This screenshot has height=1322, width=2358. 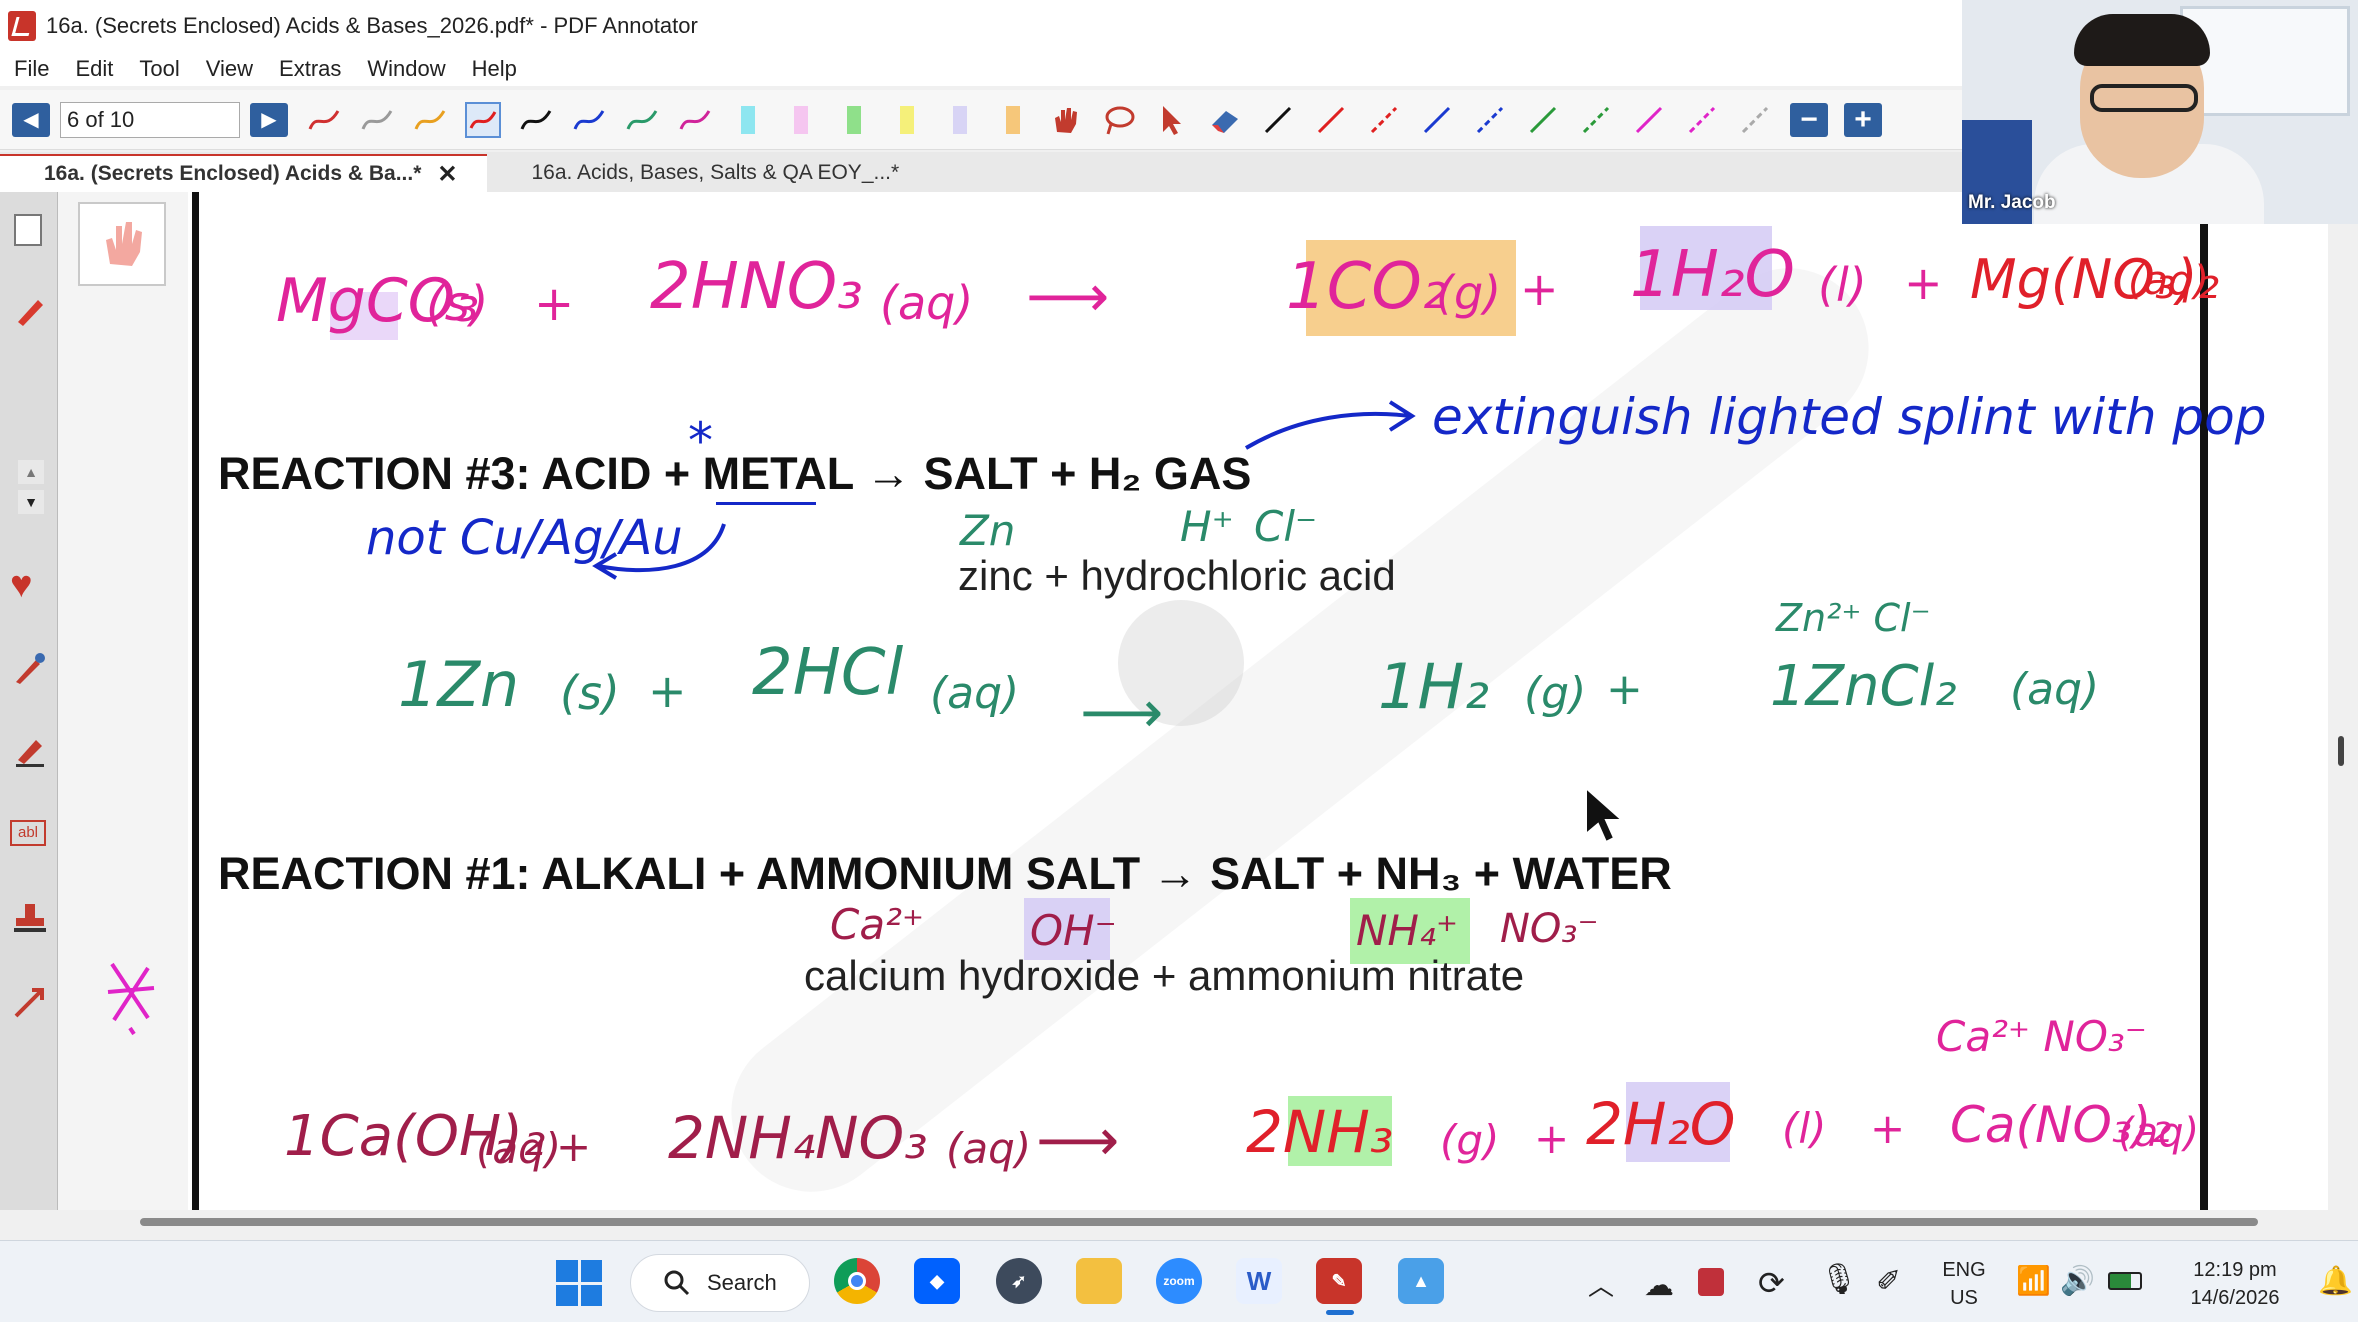 I want to click on line-red-dashed-icon, so click(x=1384, y=120).